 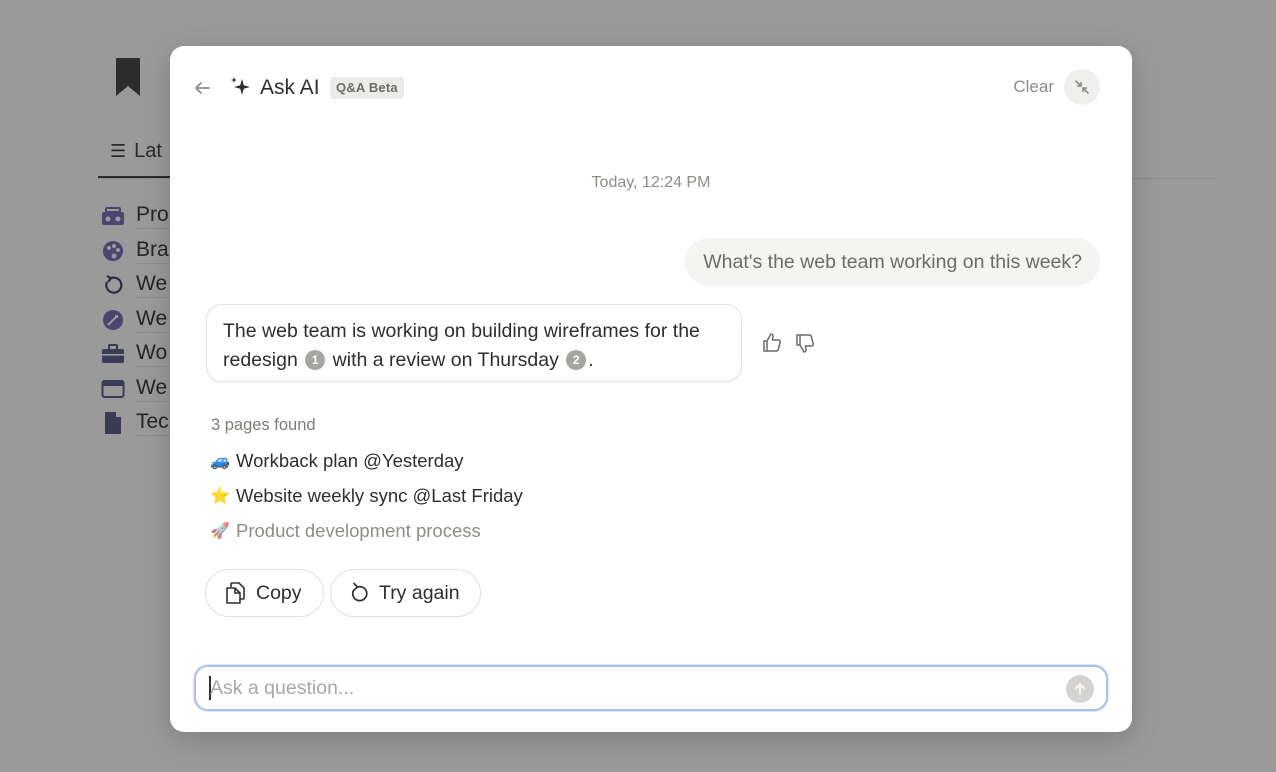 I want to click on background-list-item-label: Pro, so click(x=152, y=216).